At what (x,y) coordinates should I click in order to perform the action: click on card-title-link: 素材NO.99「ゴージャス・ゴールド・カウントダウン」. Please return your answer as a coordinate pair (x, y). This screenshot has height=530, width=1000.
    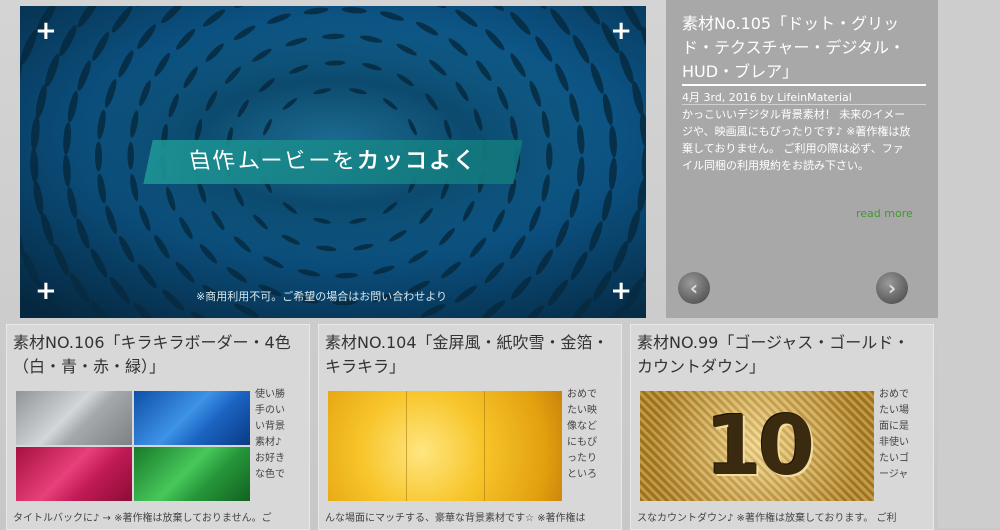
    Looking at the image, I should click on (781, 355).